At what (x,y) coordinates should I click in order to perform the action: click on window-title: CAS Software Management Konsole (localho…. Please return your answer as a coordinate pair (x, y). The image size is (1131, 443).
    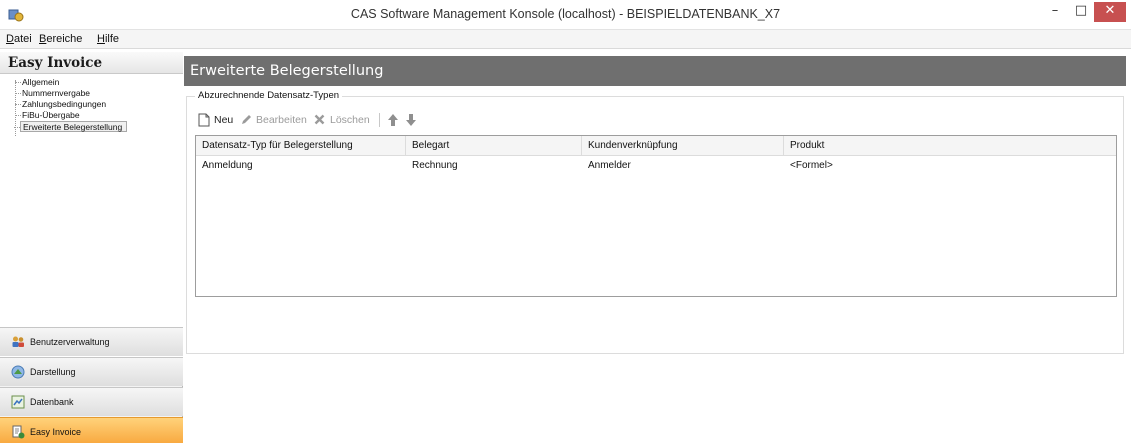
    Looking at the image, I should click on (565, 14).